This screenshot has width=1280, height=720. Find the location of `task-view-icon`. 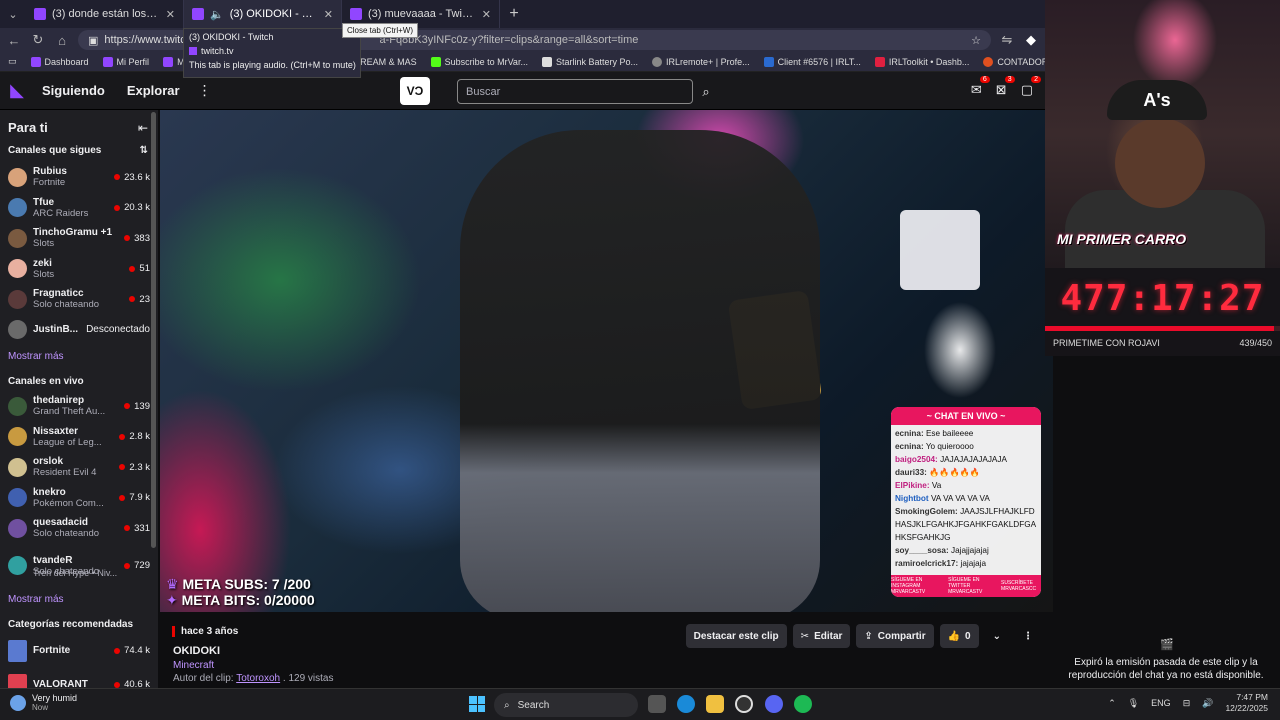

task-view-icon is located at coordinates (657, 704).